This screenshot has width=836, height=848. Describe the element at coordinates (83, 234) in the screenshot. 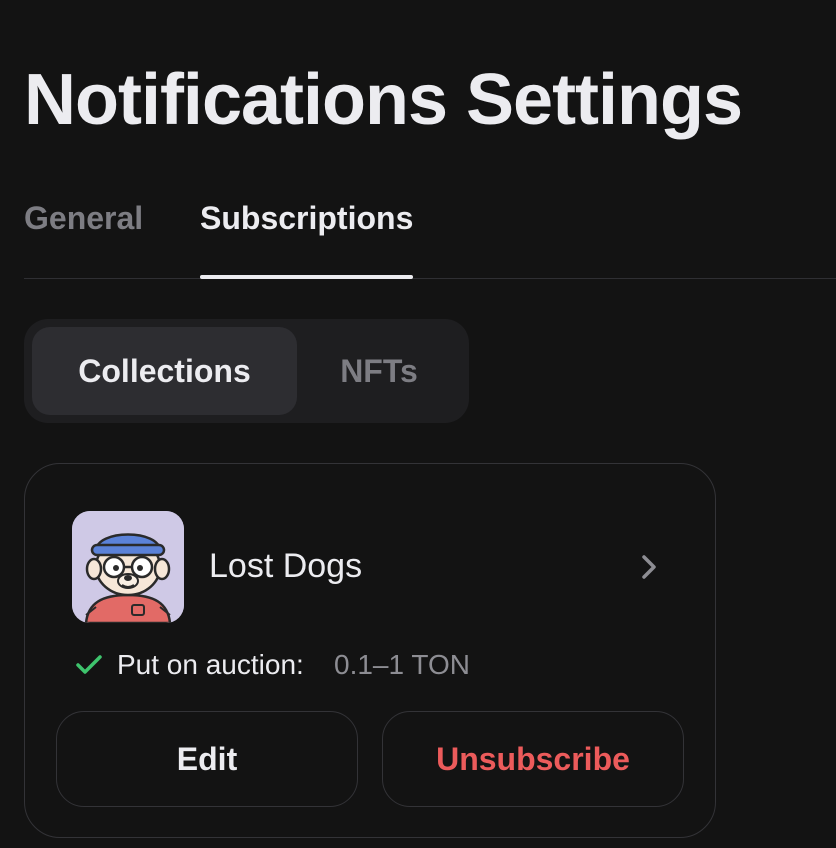

I see `tab-general: General` at that location.